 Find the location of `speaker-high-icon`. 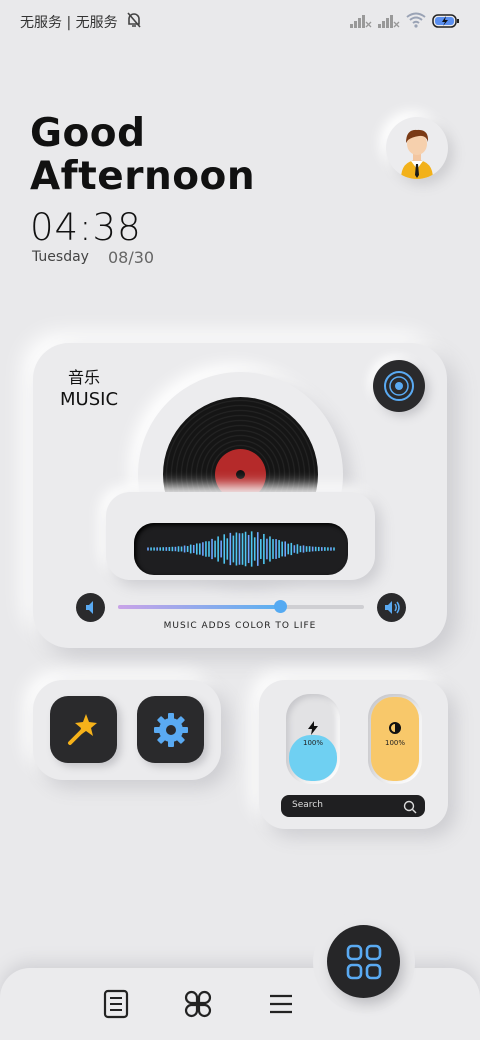

speaker-high-icon is located at coordinates (392, 607).